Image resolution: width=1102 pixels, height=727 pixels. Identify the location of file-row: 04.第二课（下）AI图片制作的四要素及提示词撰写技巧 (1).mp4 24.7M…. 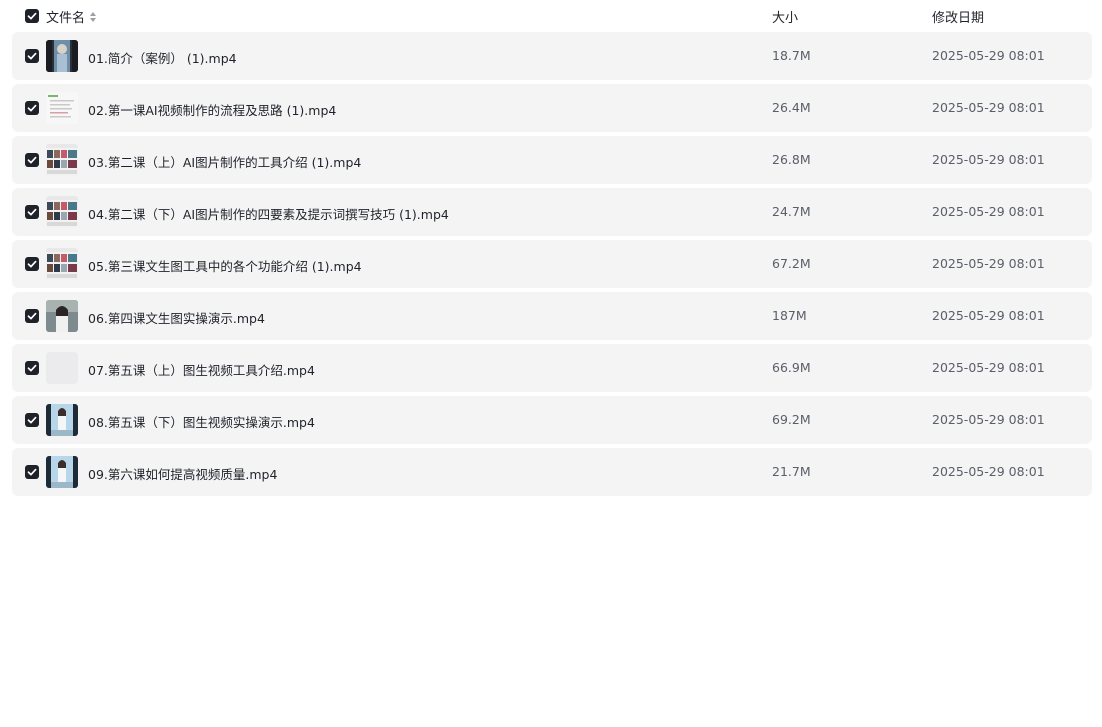
(552, 212).